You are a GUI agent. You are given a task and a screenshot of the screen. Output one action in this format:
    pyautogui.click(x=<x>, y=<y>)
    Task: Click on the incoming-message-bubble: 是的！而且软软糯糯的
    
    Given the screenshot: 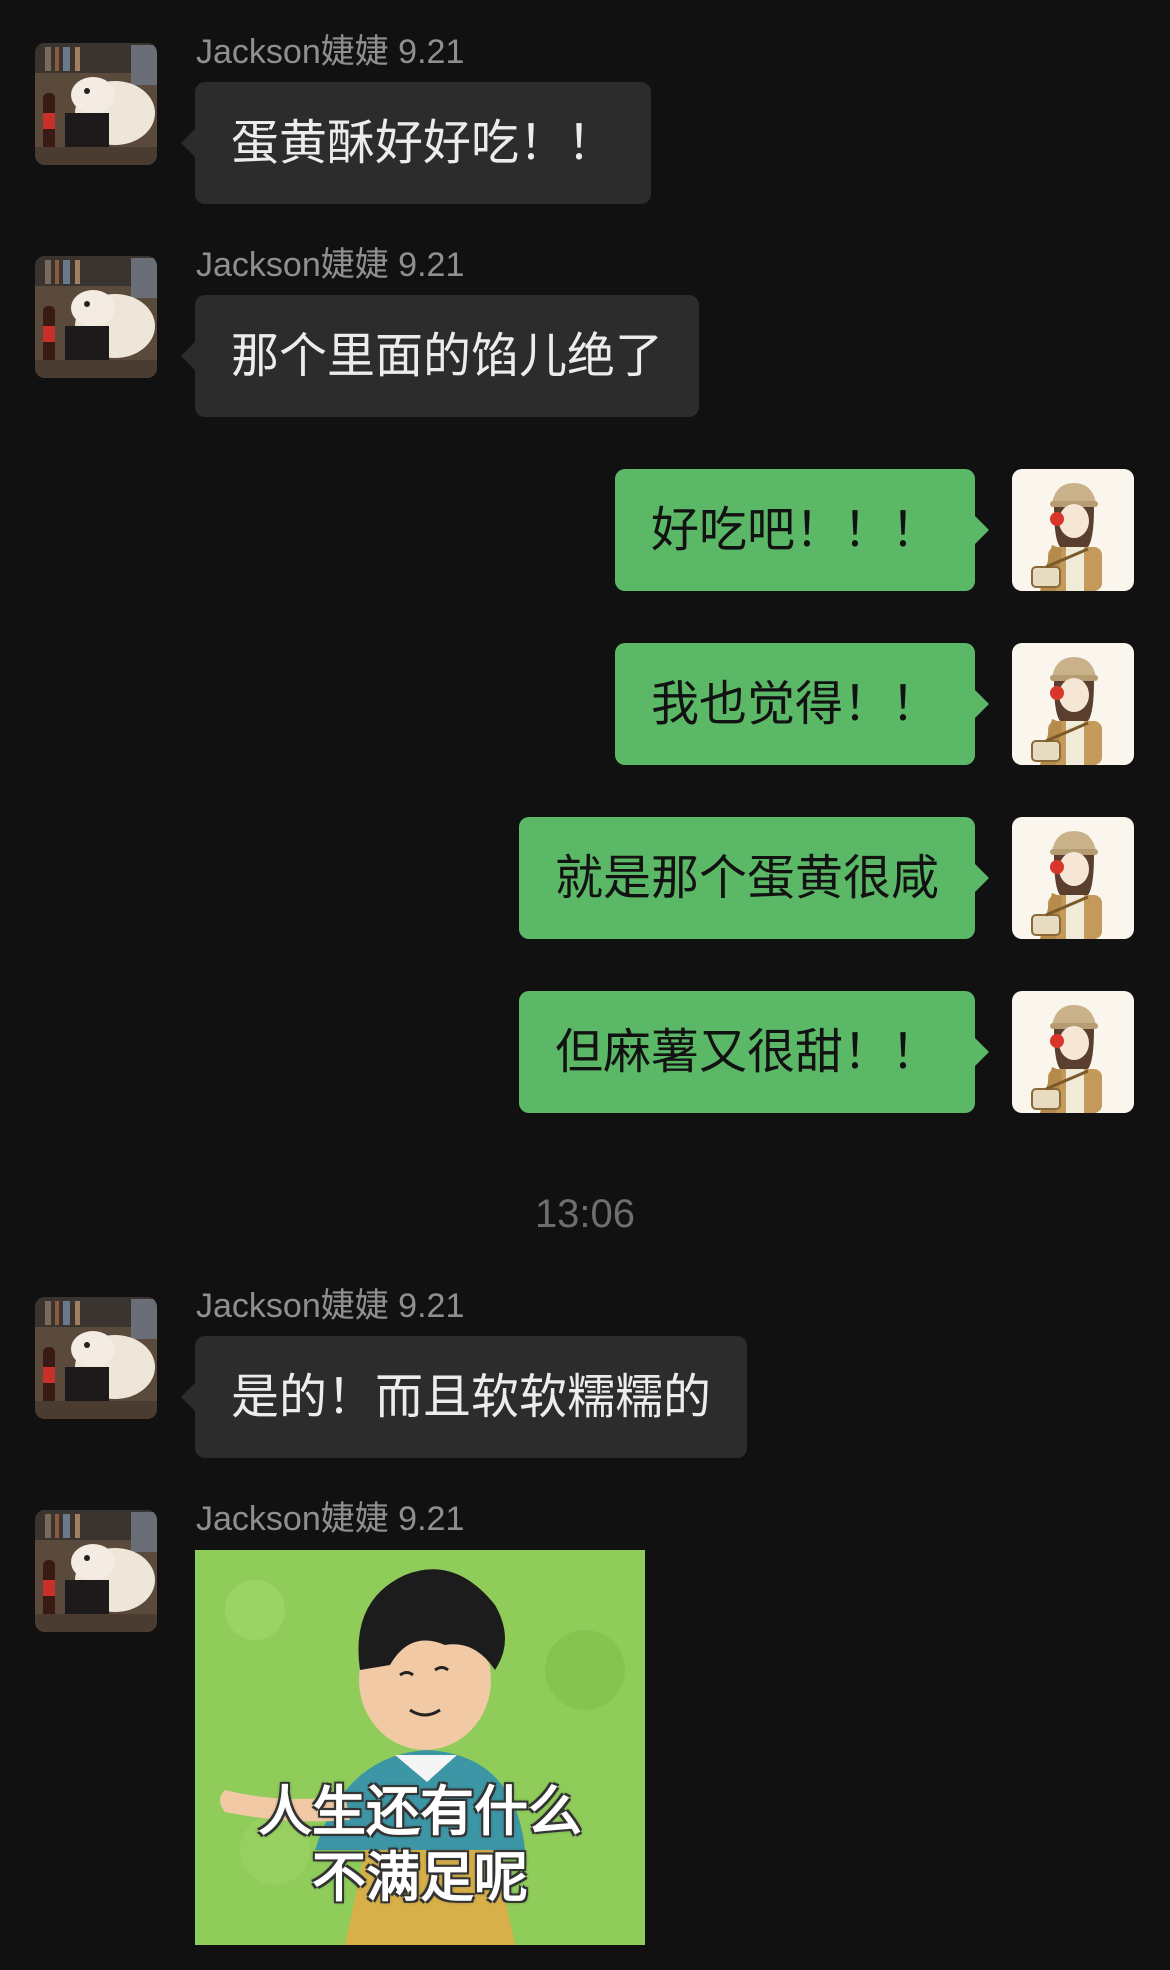 What is the action you would take?
    pyautogui.click(x=464, y=1397)
    